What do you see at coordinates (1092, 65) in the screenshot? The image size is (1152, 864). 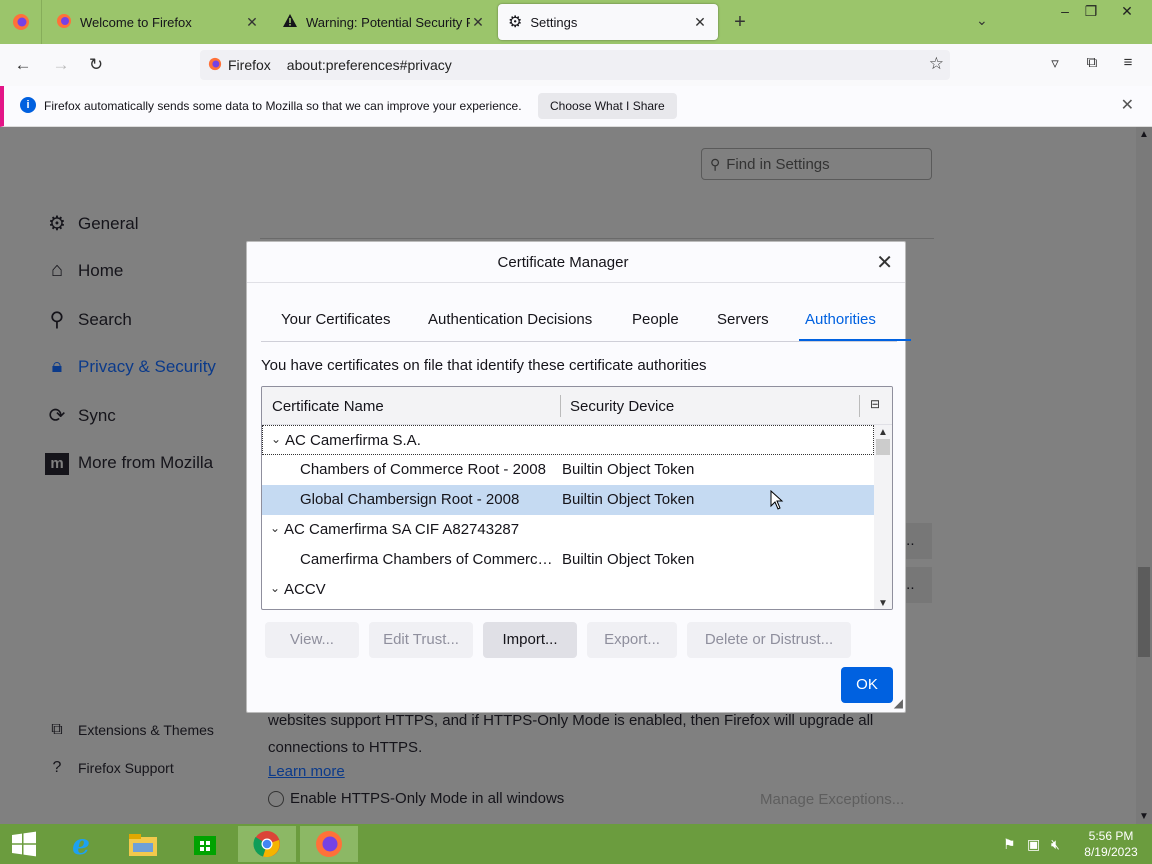 I see `extensions-icon: ⧉` at bounding box center [1092, 65].